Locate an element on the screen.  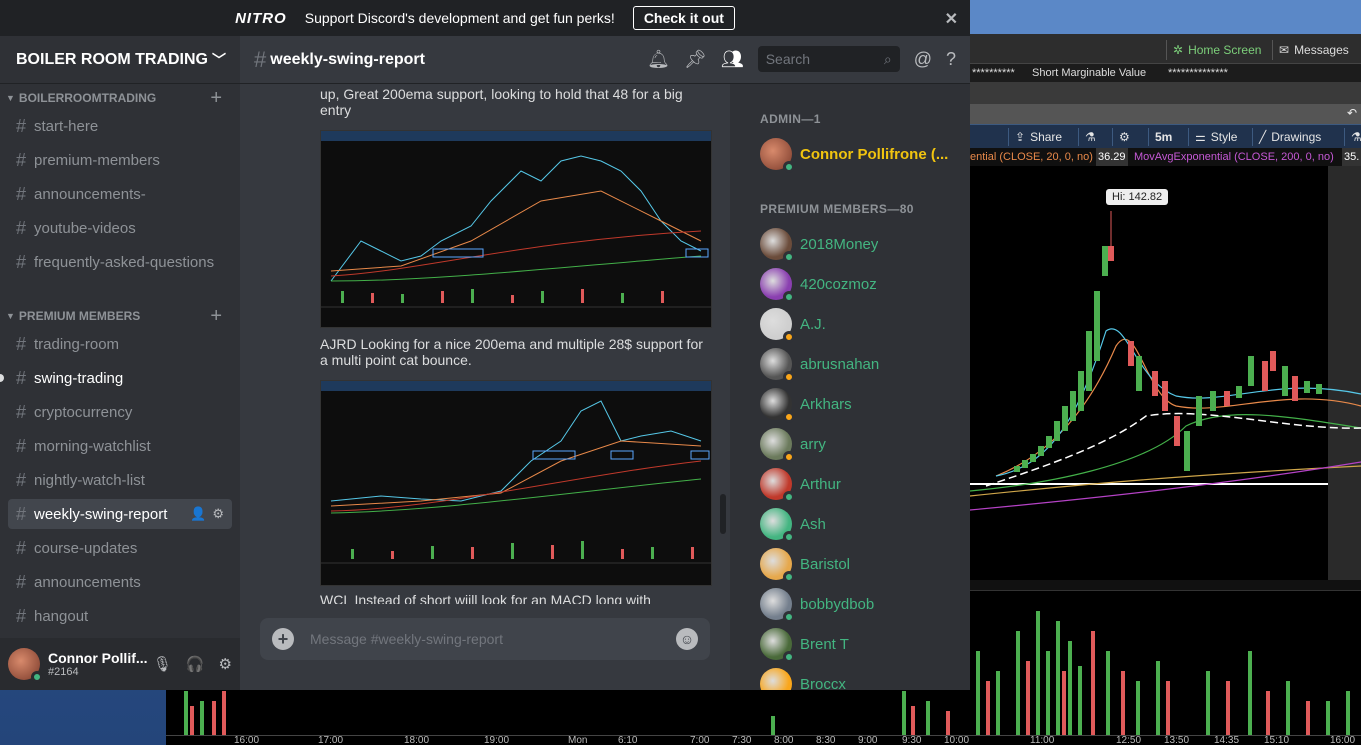
headphones-icon: 🎧 is located at coordinates (195, 664).